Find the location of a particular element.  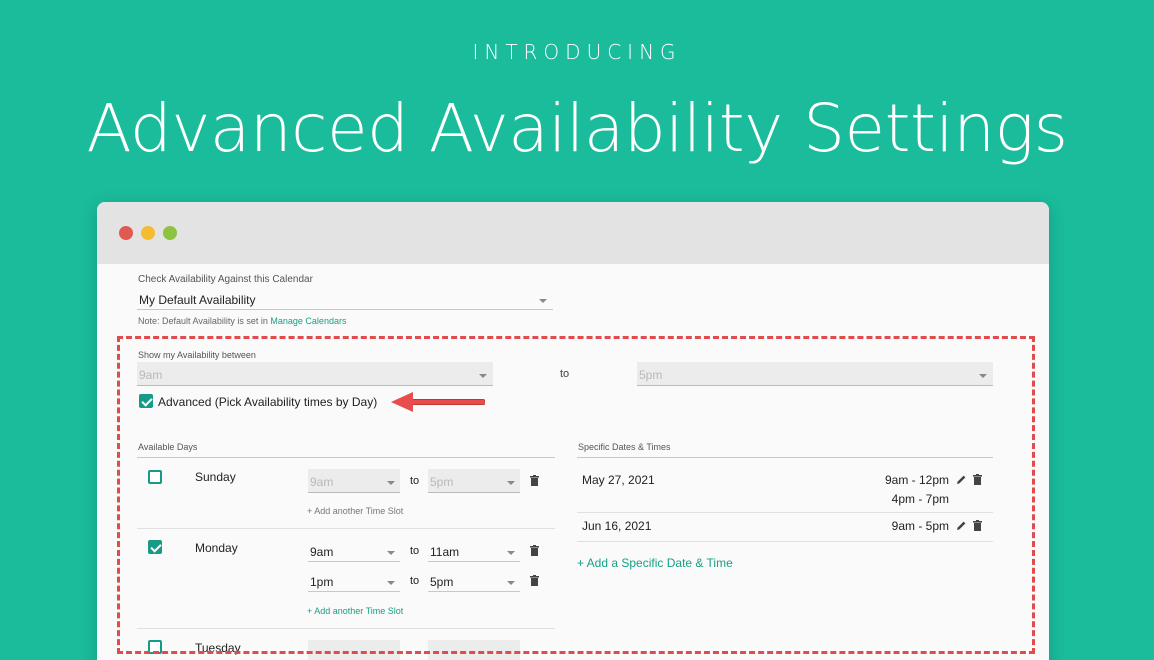

manage-calendars-link: Manage Calendars is located at coordinates (308, 321).